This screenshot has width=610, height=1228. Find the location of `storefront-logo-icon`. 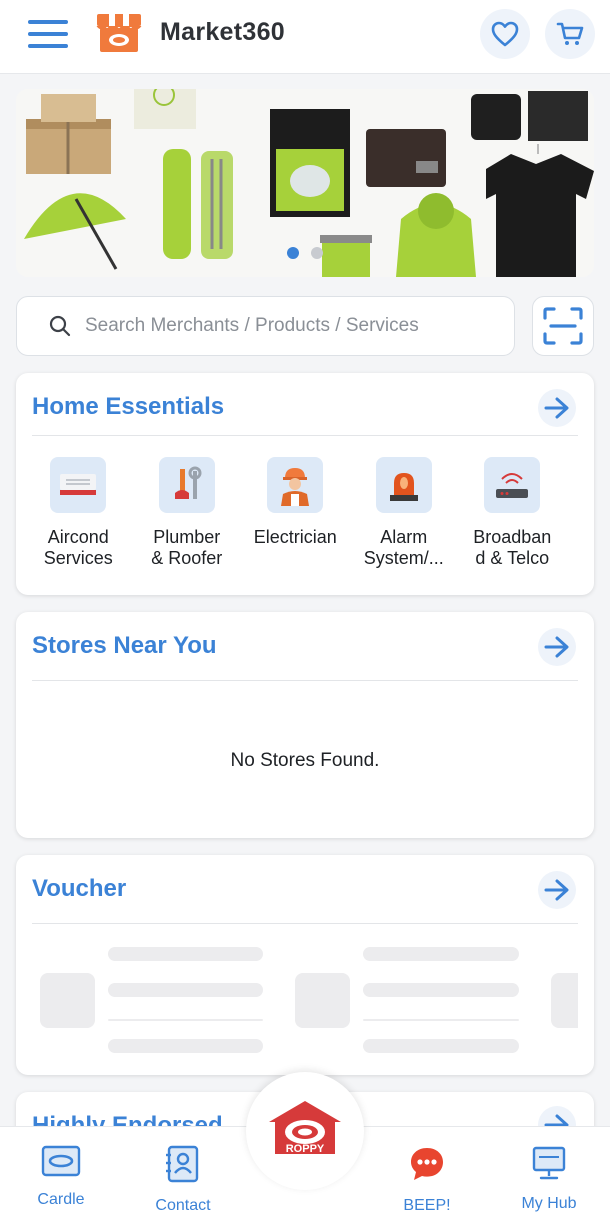

storefront-logo-icon is located at coordinates (119, 33).